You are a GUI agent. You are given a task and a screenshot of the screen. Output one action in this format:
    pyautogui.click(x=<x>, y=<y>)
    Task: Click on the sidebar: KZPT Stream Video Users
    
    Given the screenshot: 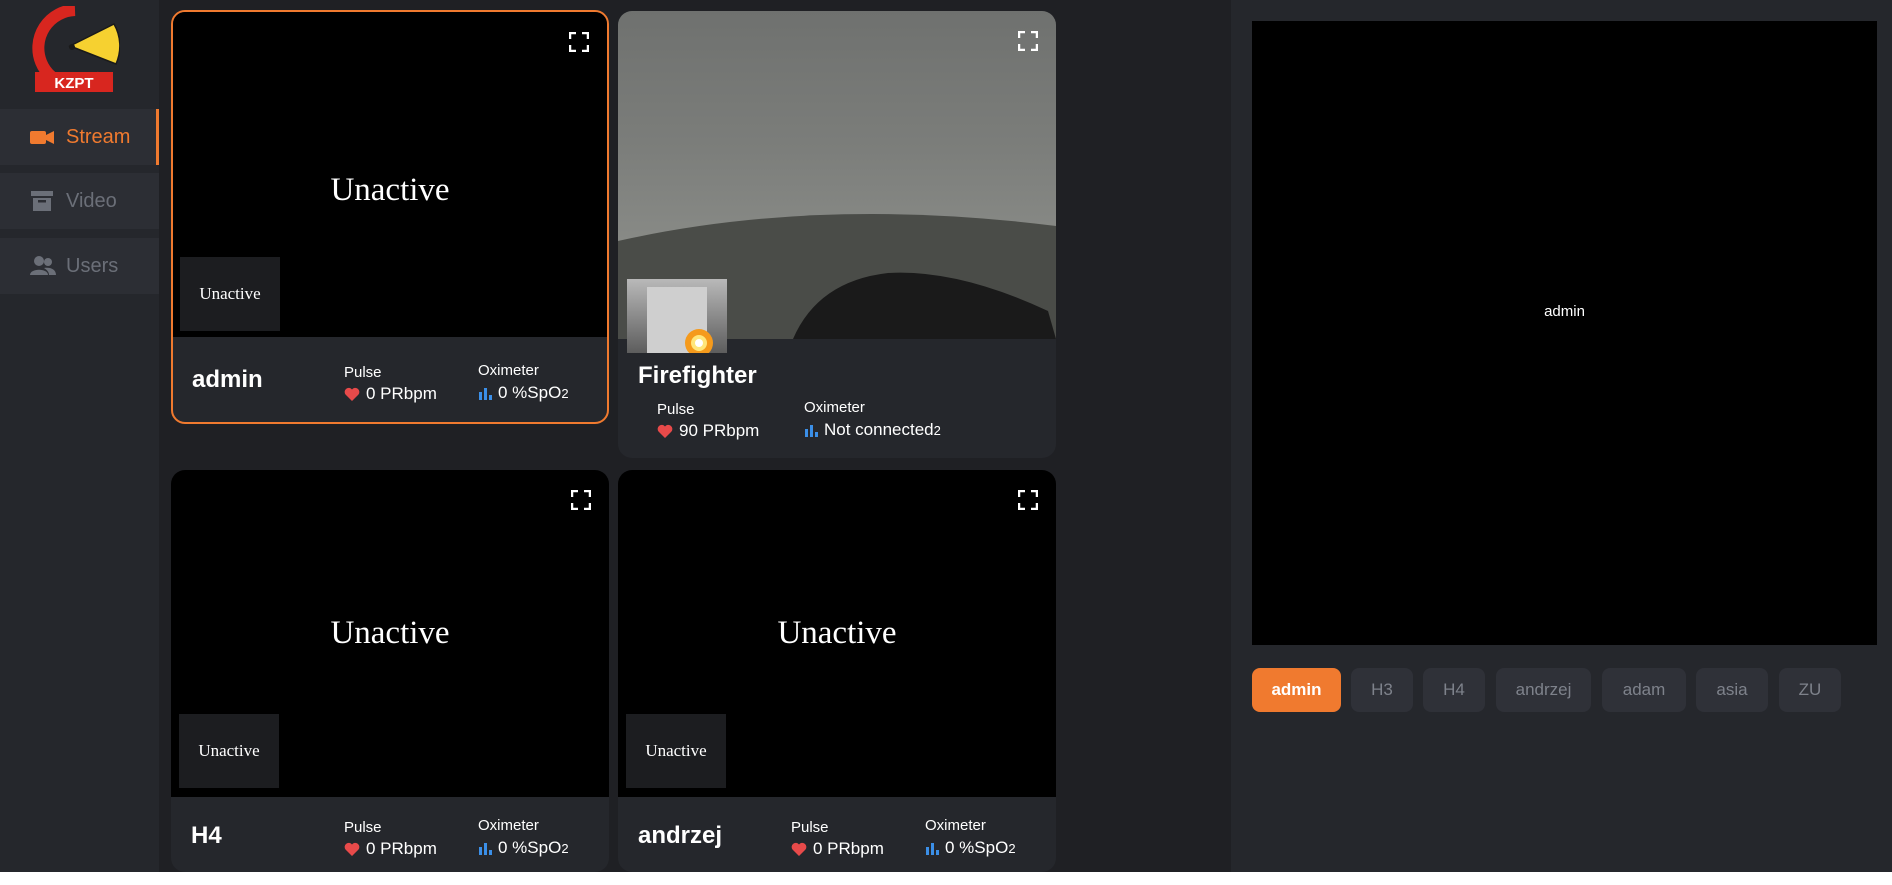 What is the action you would take?
    pyautogui.click(x=79, y=436)
    